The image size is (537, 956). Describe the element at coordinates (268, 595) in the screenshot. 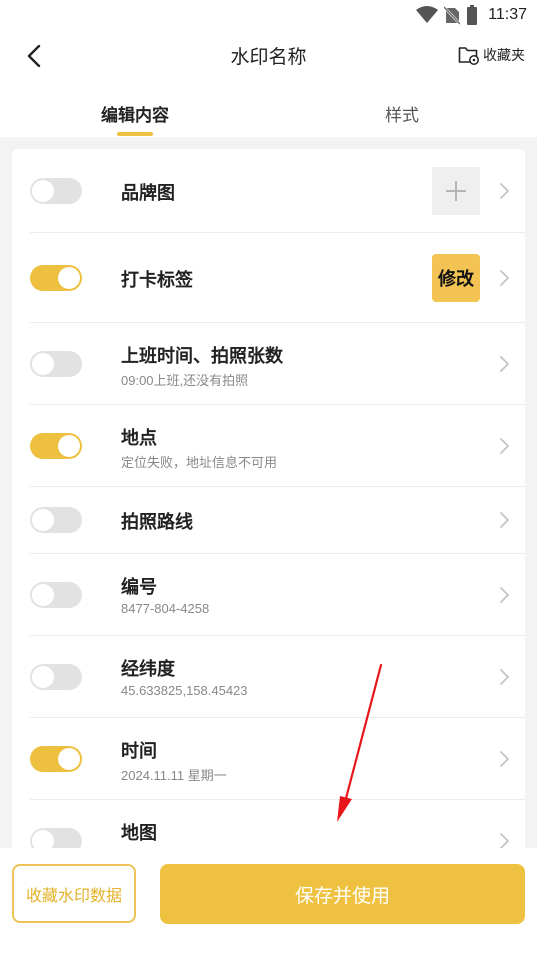

I see `list-item-number: 编号 8477-804-4258` at that location.